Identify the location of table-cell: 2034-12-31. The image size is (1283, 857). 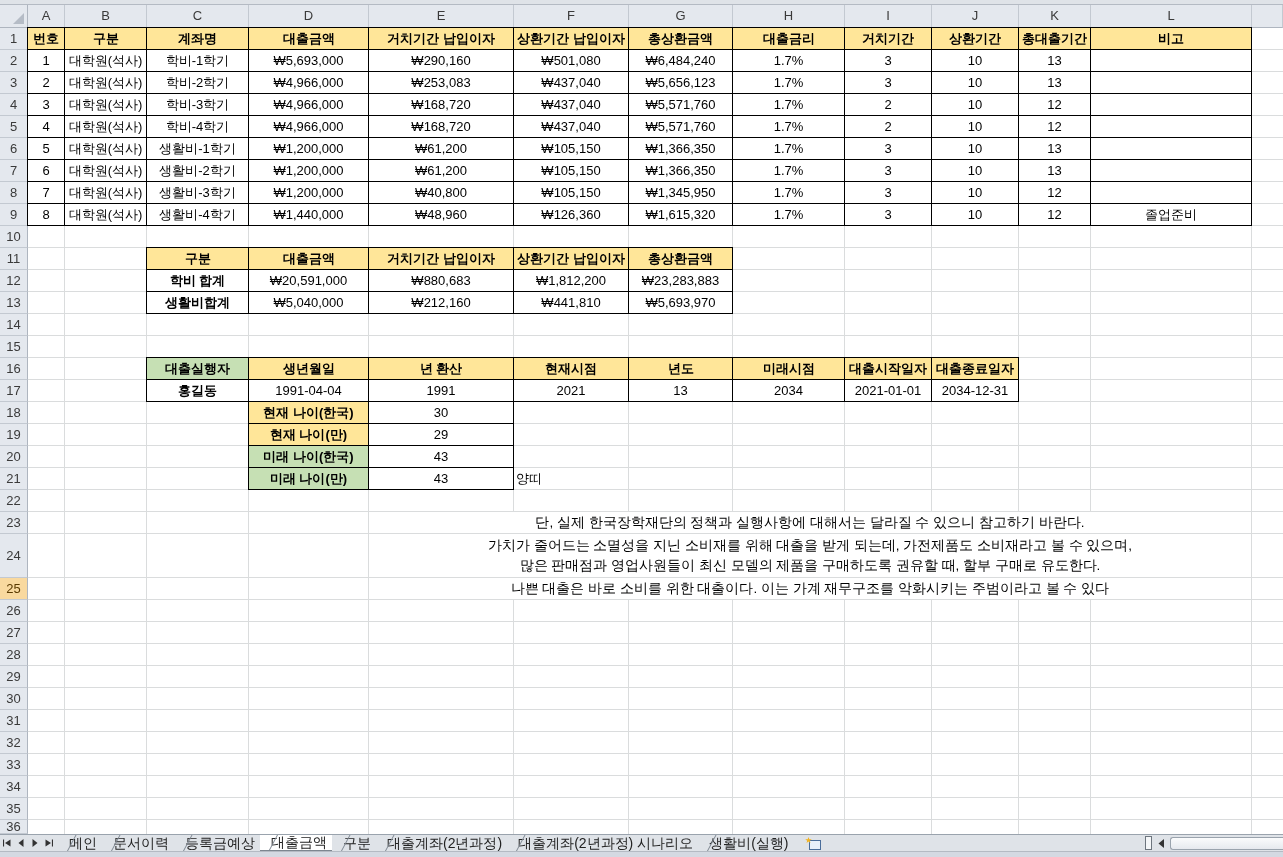
(975, 390).